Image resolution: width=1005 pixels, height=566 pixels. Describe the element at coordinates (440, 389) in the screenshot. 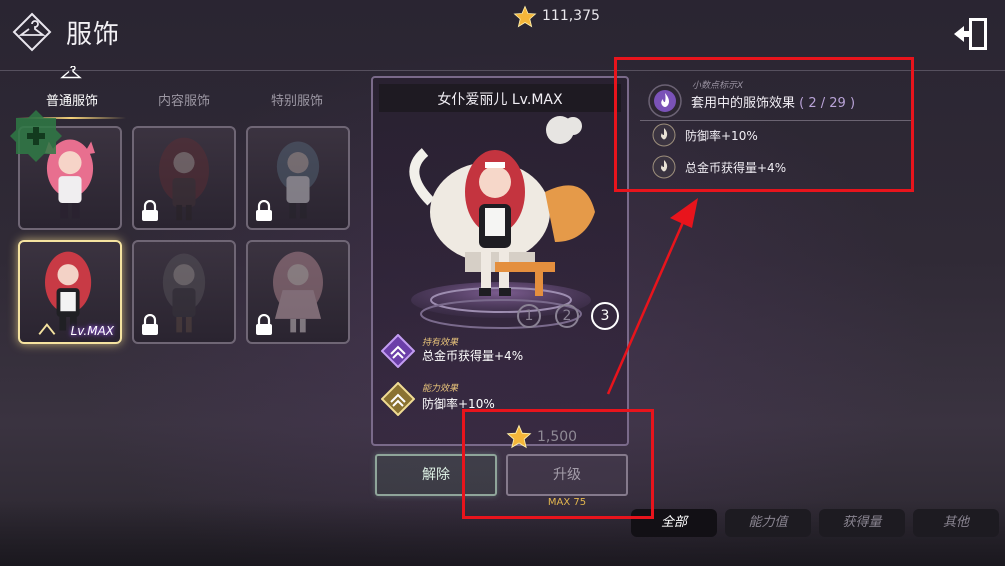

I see `ability-effect-title: 能力效果` at that location.